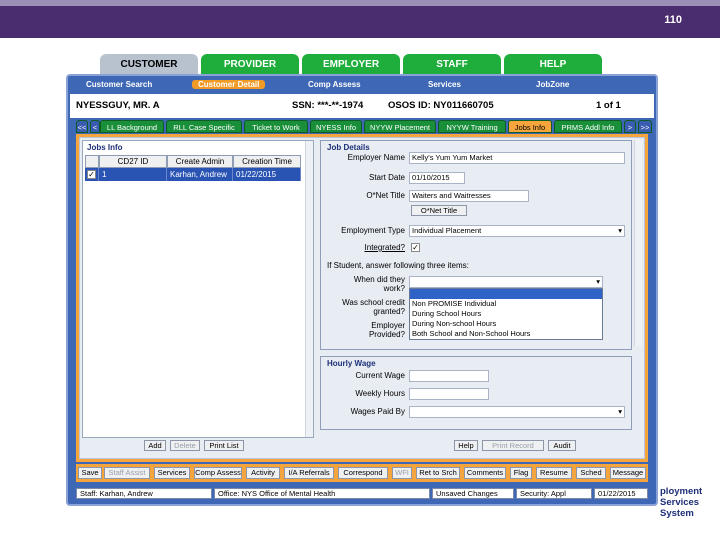  I want to click on nyess-logo: ployment Services System, so click(690, 502).